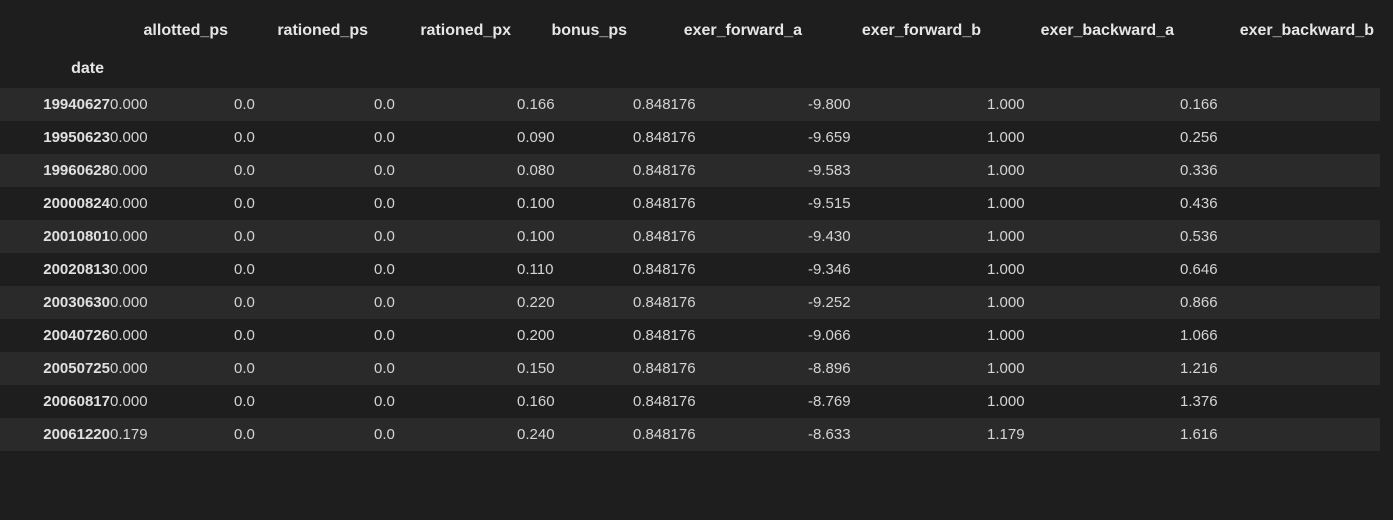  I want to click on cell-bonus-ps: 0.110, so click(535, 269).